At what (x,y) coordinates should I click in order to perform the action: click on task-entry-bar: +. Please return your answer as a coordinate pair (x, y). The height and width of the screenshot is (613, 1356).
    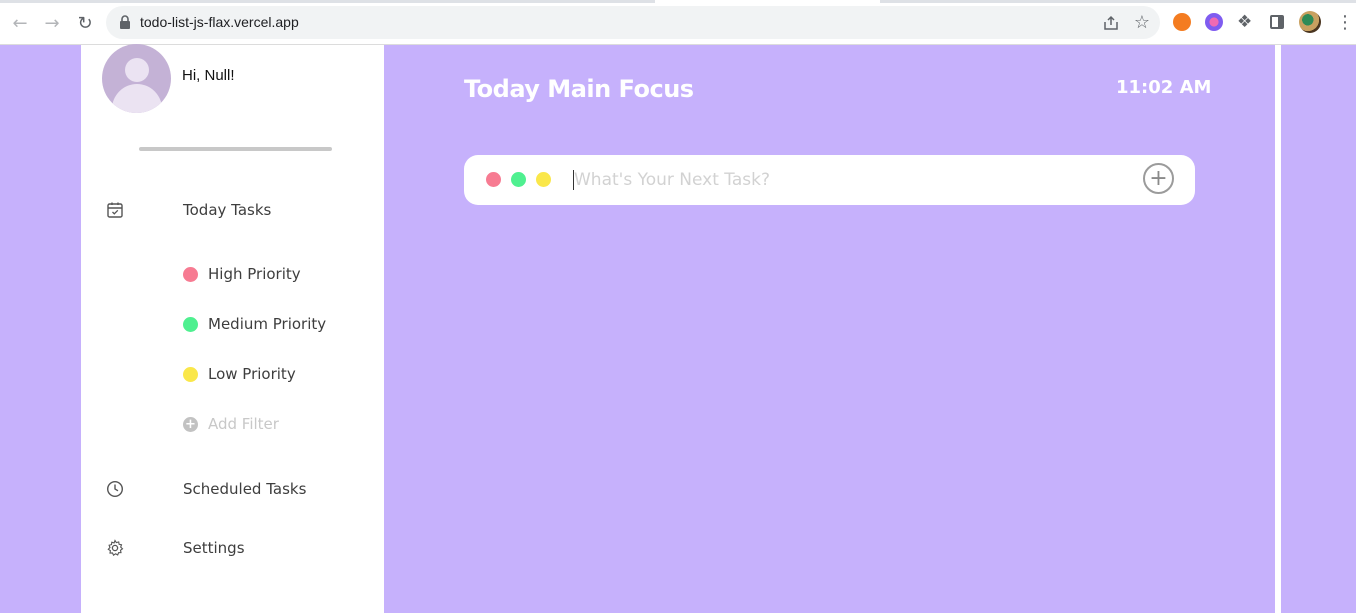
    Looking at the image, I should click on (829, 180).